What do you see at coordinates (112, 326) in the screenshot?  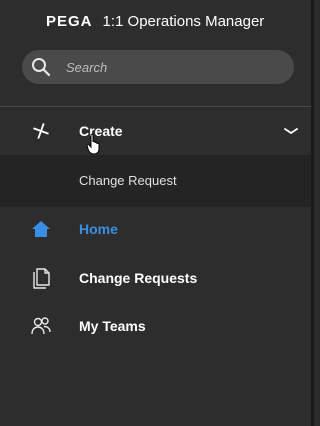 I see `nav-label-my-teams: My Teams` at bounding box center [112, 326].